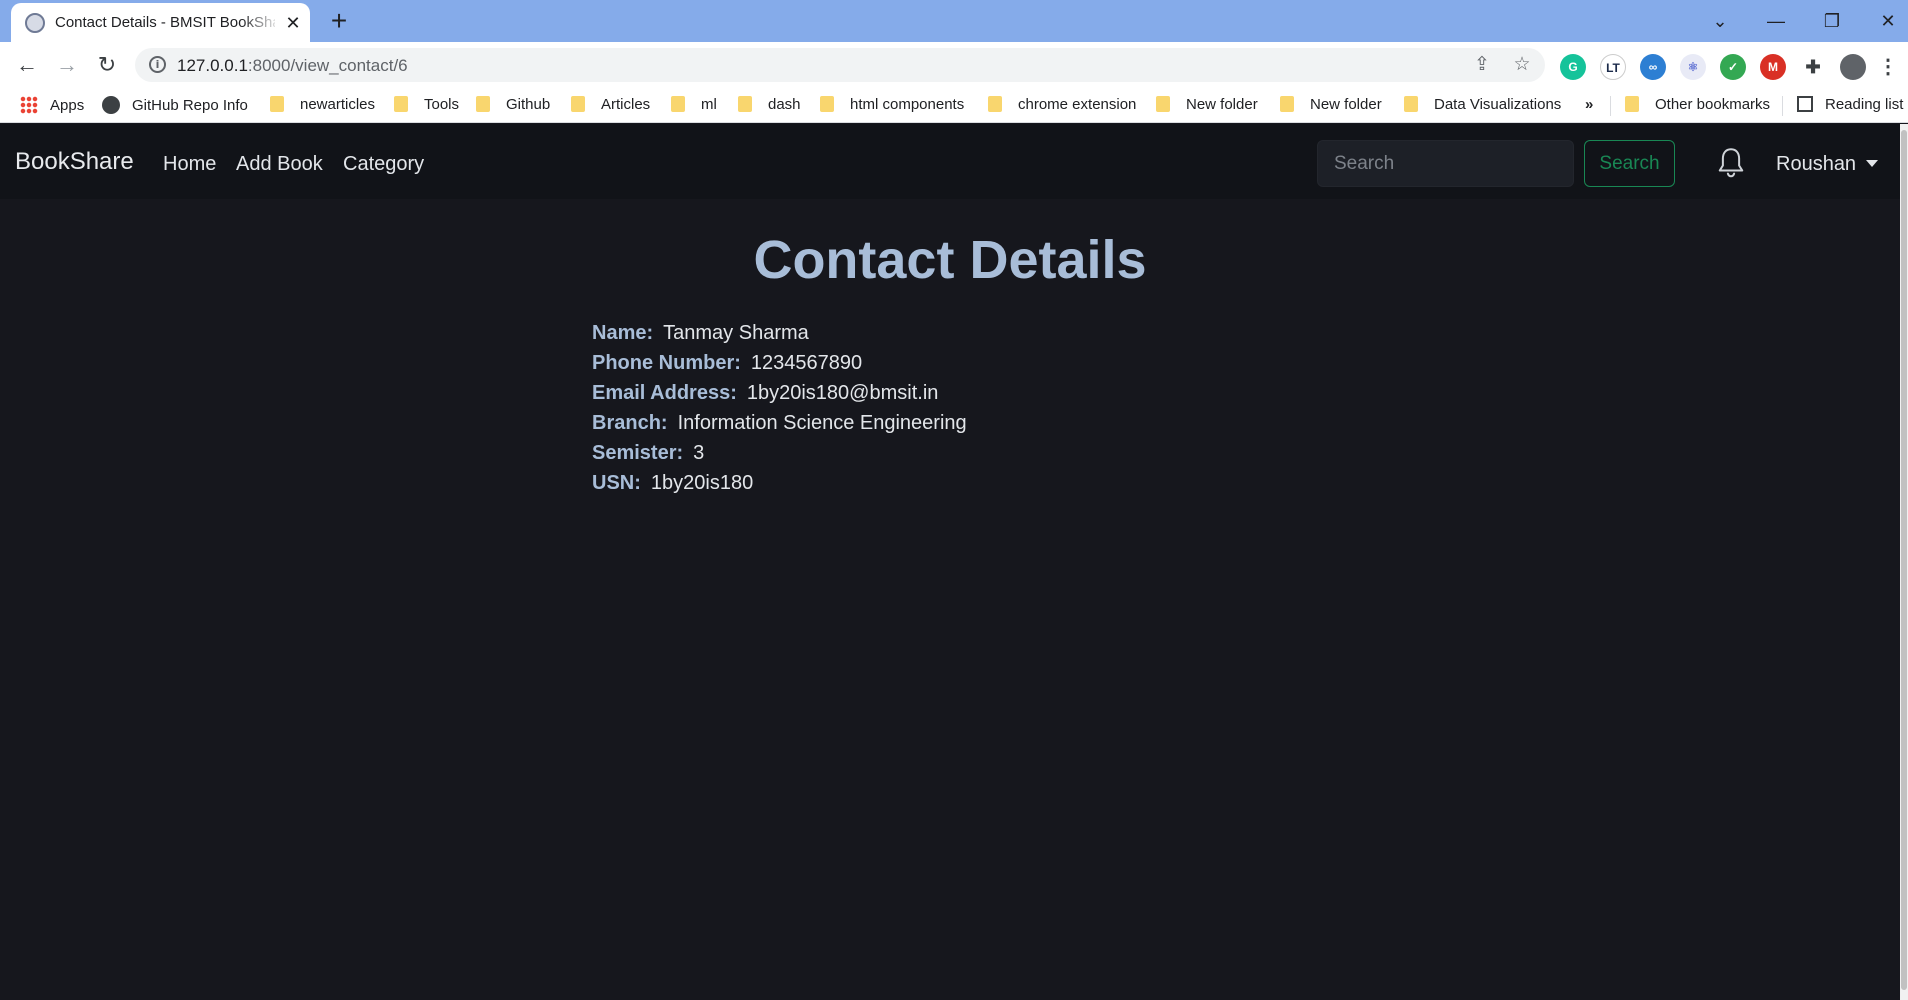 This screenshot has width=1908, height=1000. What do you see at coordinates (842, 393) in the screenshot?
I see `detail-value: 1by20is180@bmsit.in` at bounding box center [842, 393].